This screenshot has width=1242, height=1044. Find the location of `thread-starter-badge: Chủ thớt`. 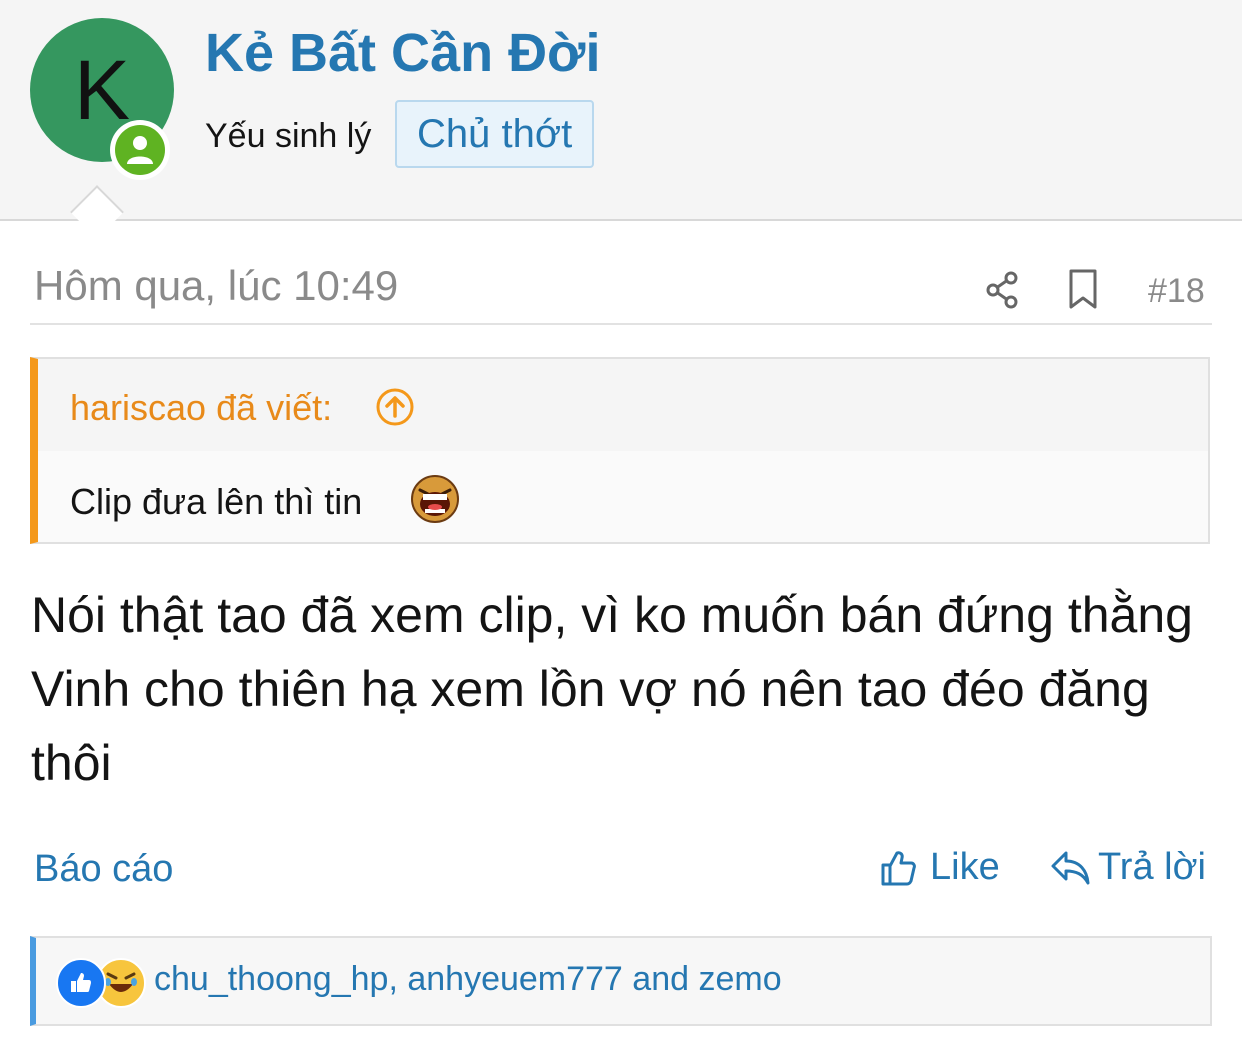

thread-starter-badge: Chủ thớt is located at coordinates (495, 134).